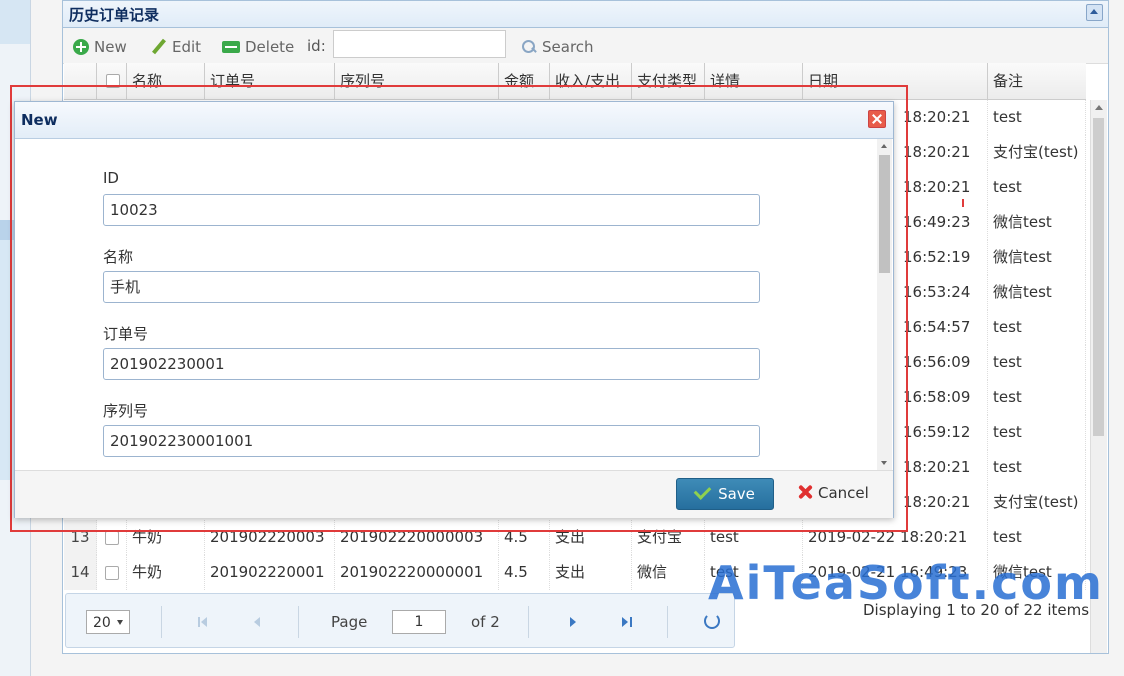  Describe the element at coordinates (877, 119) in the screenshot. I see `close-icon` at that location.